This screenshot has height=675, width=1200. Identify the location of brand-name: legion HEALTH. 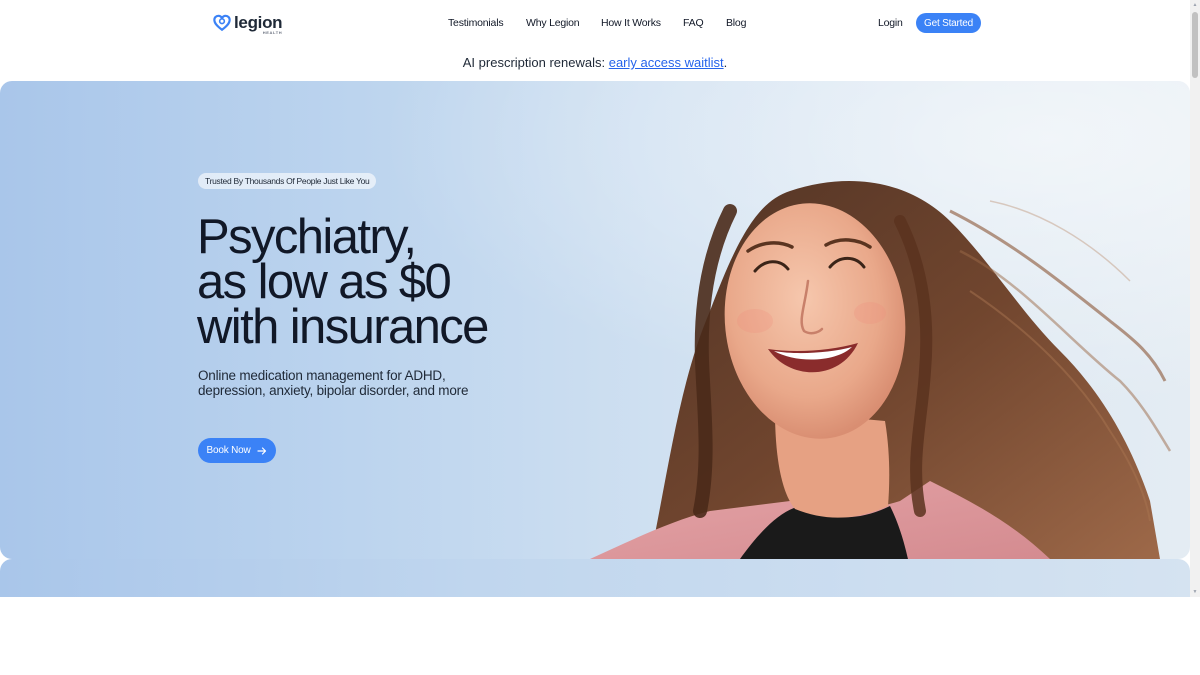
(258, 24).